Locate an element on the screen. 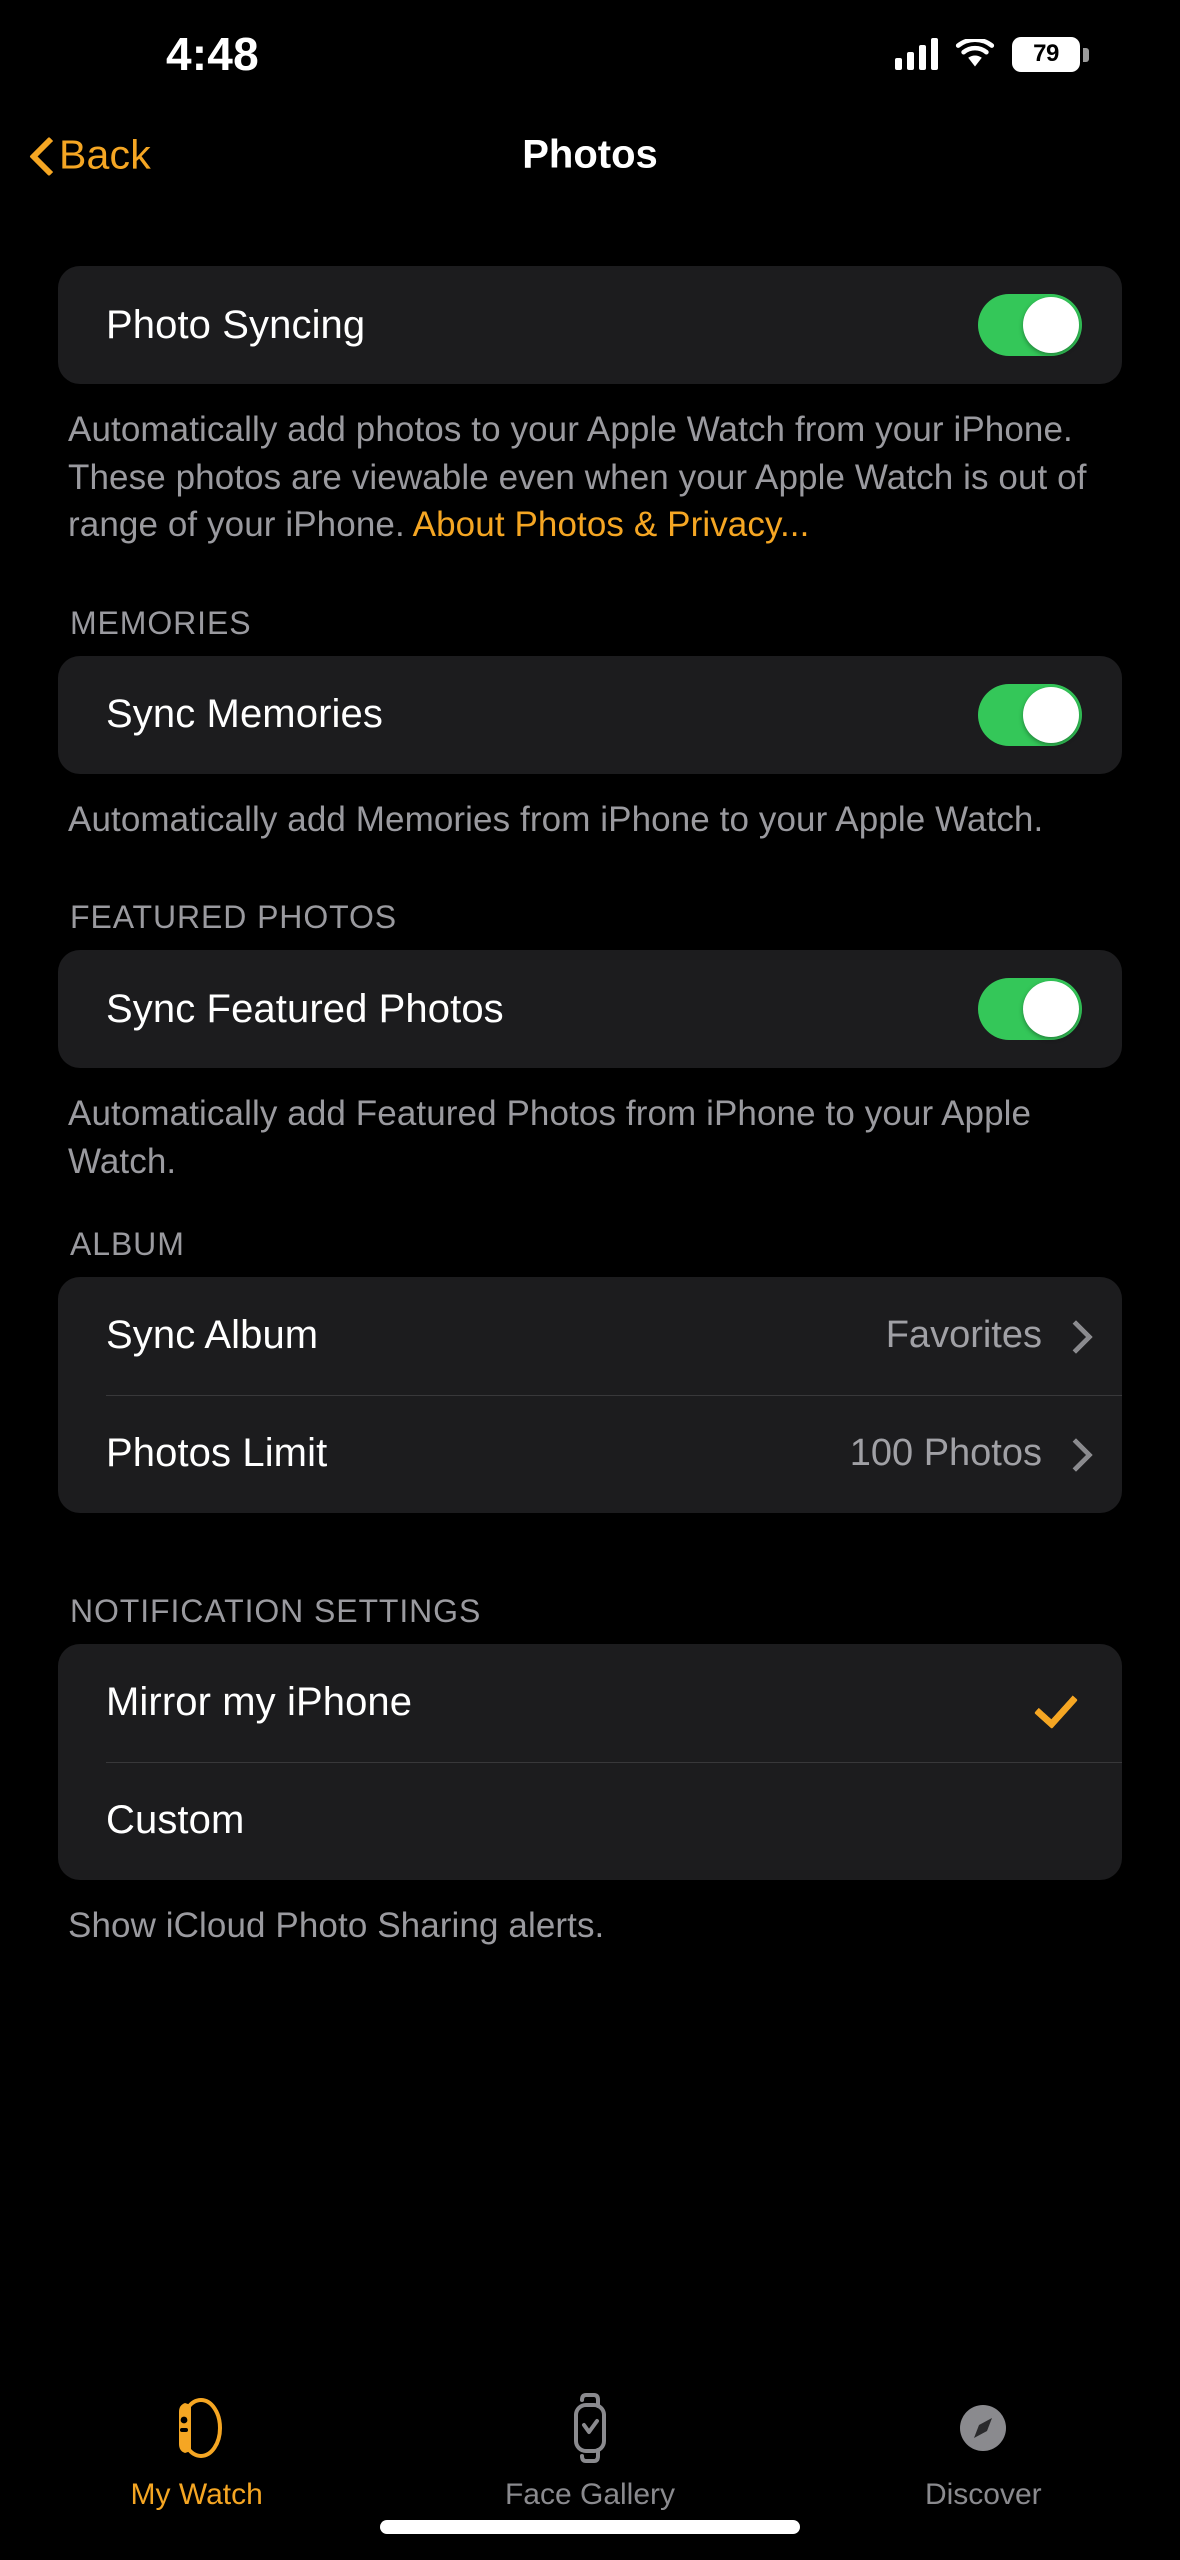  checkmark-icon is located at coordinates (1059, 1703).